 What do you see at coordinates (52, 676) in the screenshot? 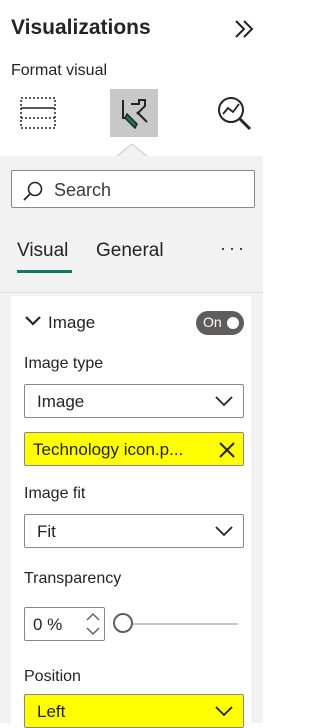
I see `position-label: Position` at bounding box center [52, 676].